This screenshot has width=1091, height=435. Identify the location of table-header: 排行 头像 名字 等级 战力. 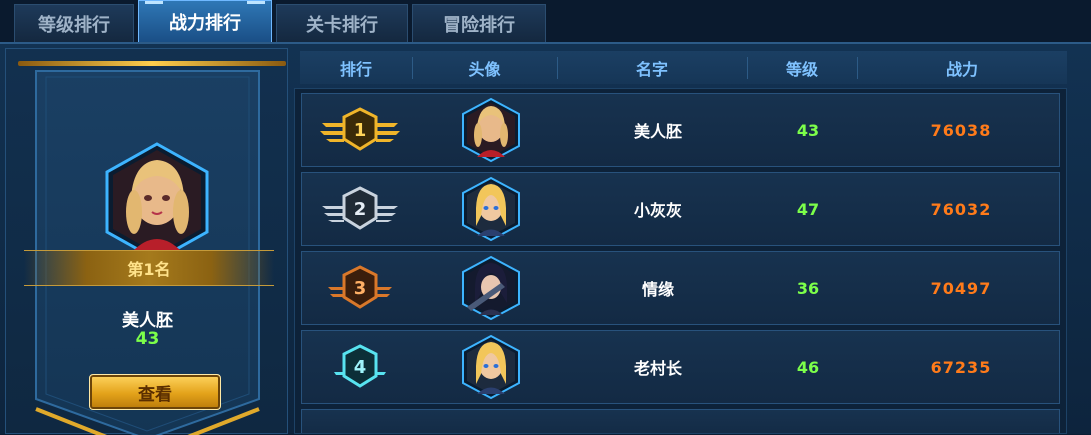
(683, 67).